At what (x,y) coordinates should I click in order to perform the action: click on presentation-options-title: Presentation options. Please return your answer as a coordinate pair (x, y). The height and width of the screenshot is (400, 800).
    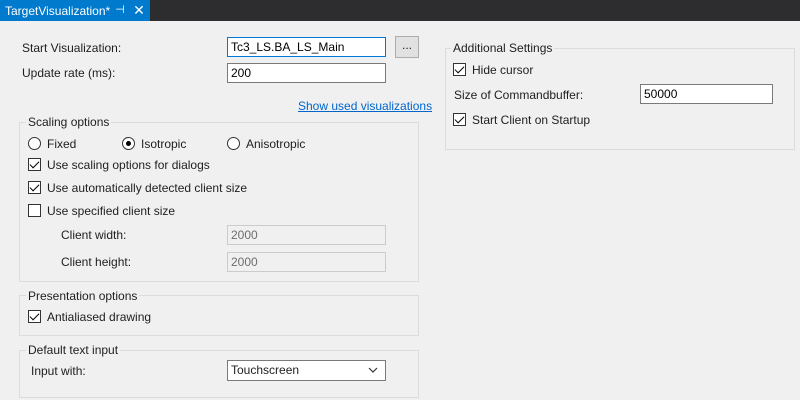
    Looking at the image, I should click on (83, 296).